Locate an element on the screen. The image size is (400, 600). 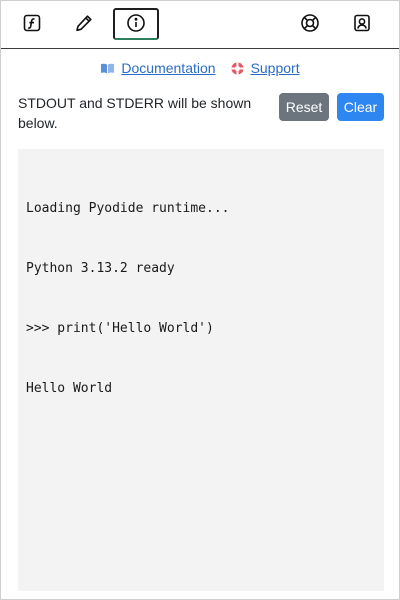
help-button is located at coordinates (310, 24).